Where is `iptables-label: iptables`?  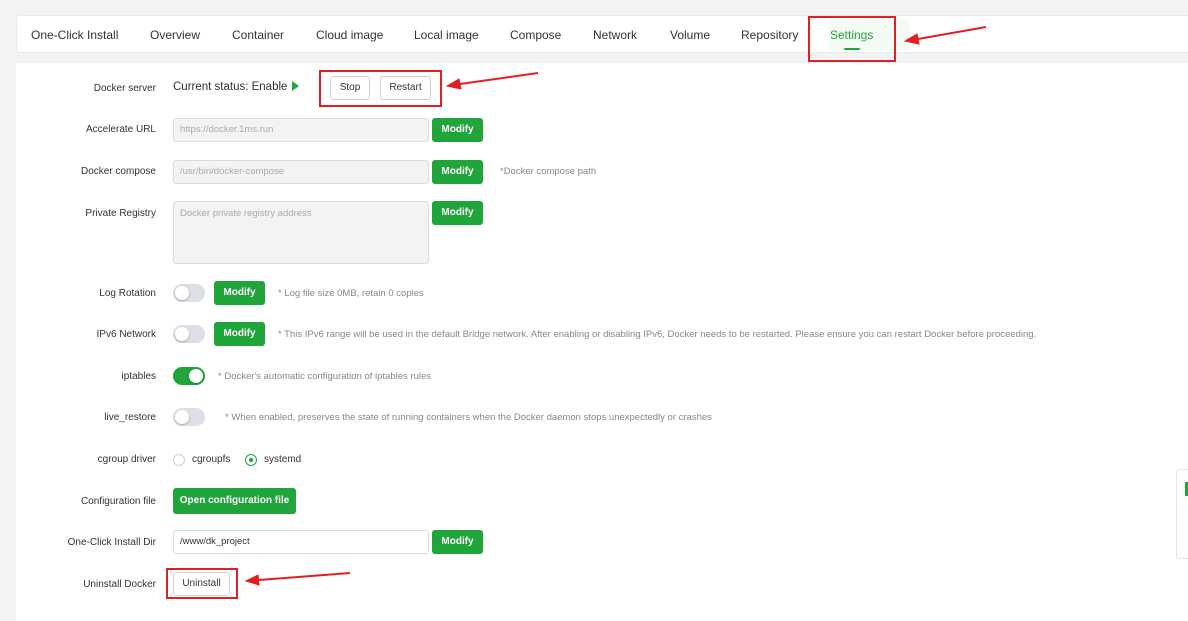
iptables-label: iptables is located at coordinates (138, 376).